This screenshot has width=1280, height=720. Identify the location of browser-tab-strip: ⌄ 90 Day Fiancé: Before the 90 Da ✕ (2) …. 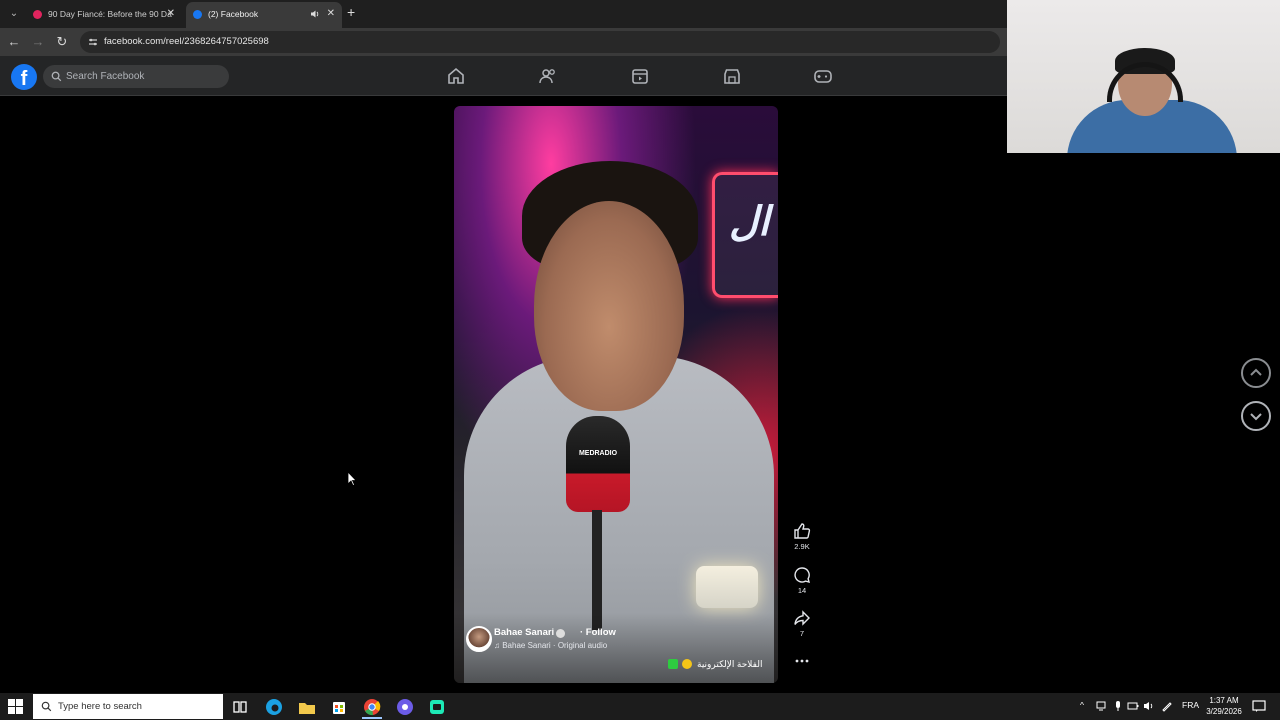
(503, 14).